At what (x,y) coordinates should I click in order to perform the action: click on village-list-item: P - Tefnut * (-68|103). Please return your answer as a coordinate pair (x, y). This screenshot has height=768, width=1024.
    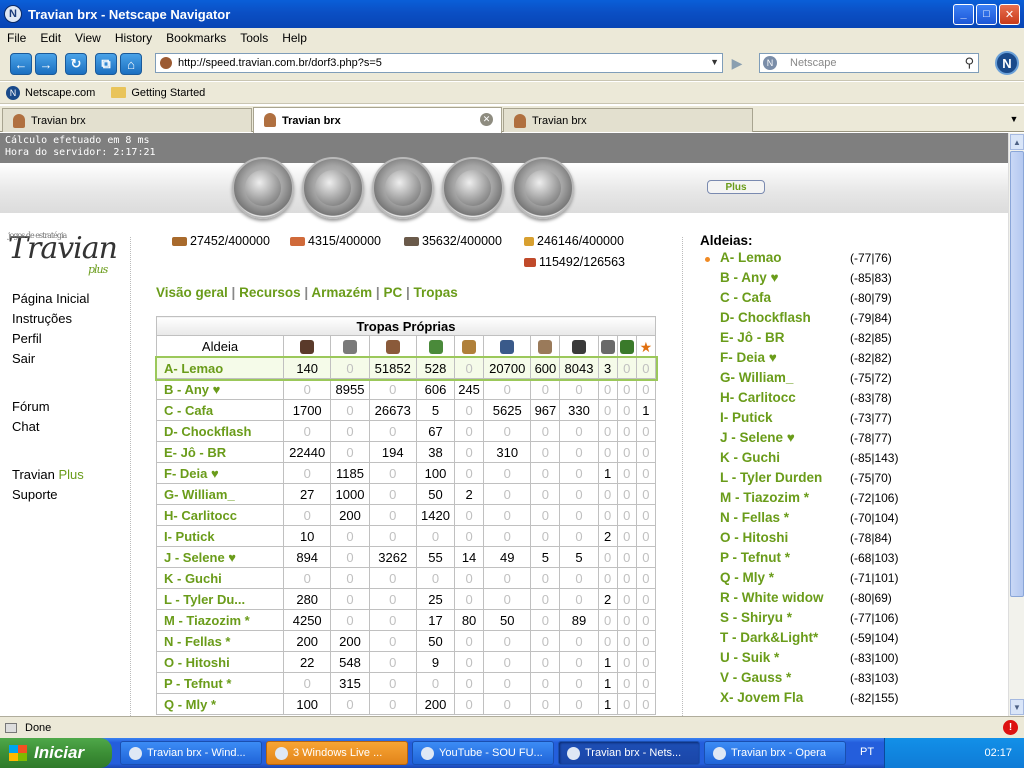
    Looking at the image, I should click on (852, 560).